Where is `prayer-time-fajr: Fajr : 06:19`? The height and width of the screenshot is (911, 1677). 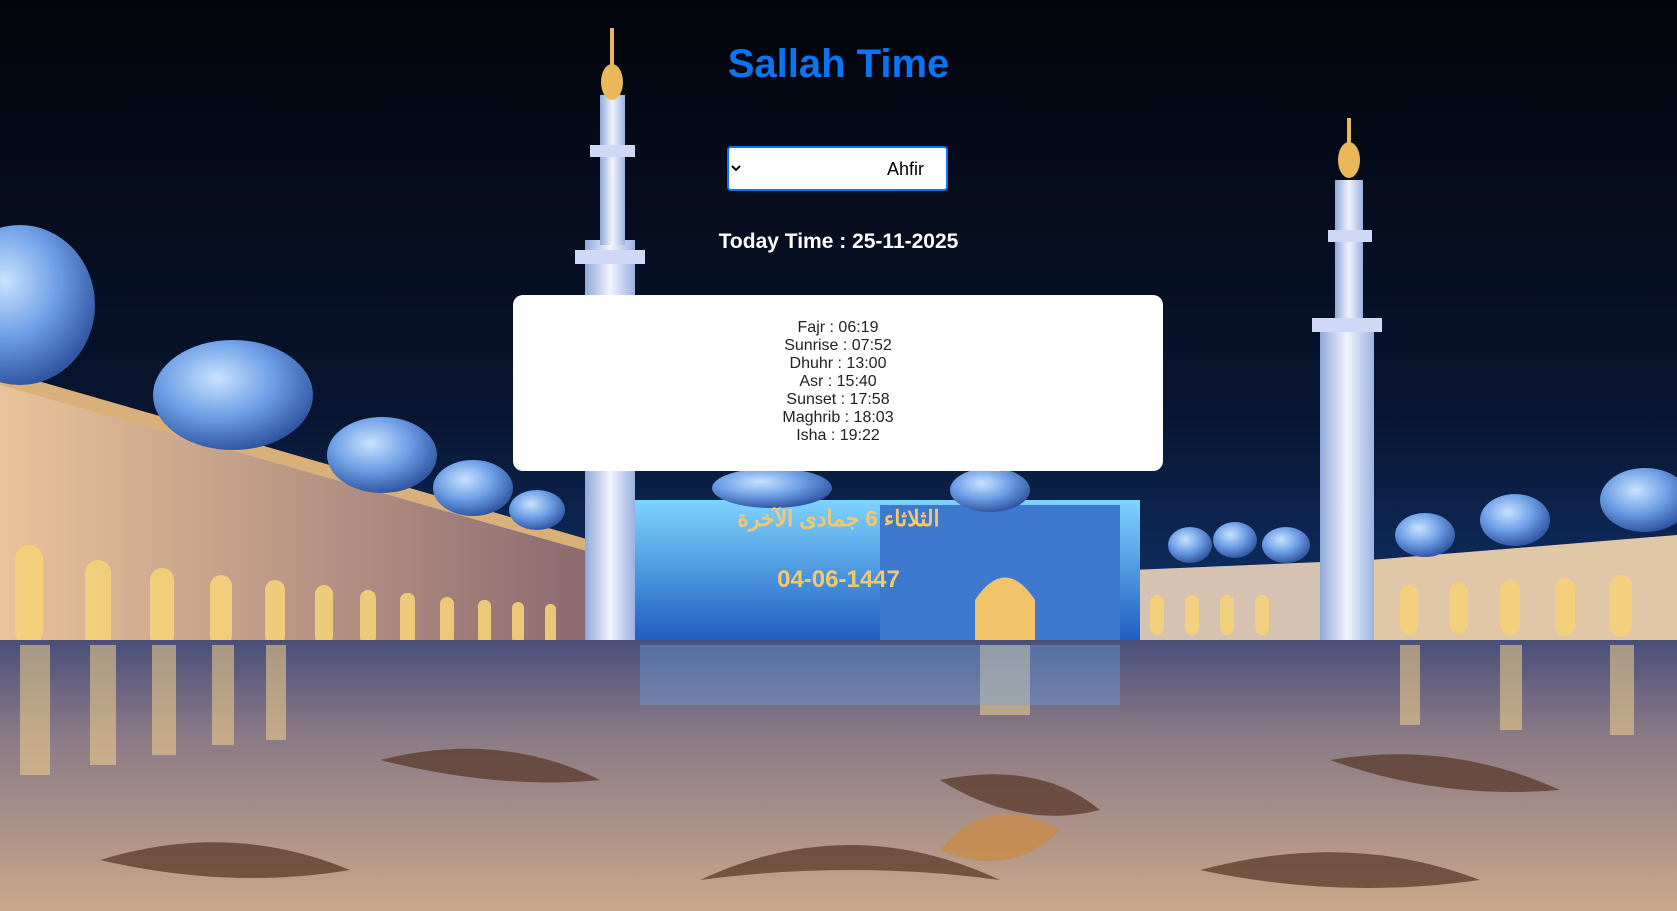
prayer-time-fajr: Fajr : 06:19 is located at coordinates (838, 327).